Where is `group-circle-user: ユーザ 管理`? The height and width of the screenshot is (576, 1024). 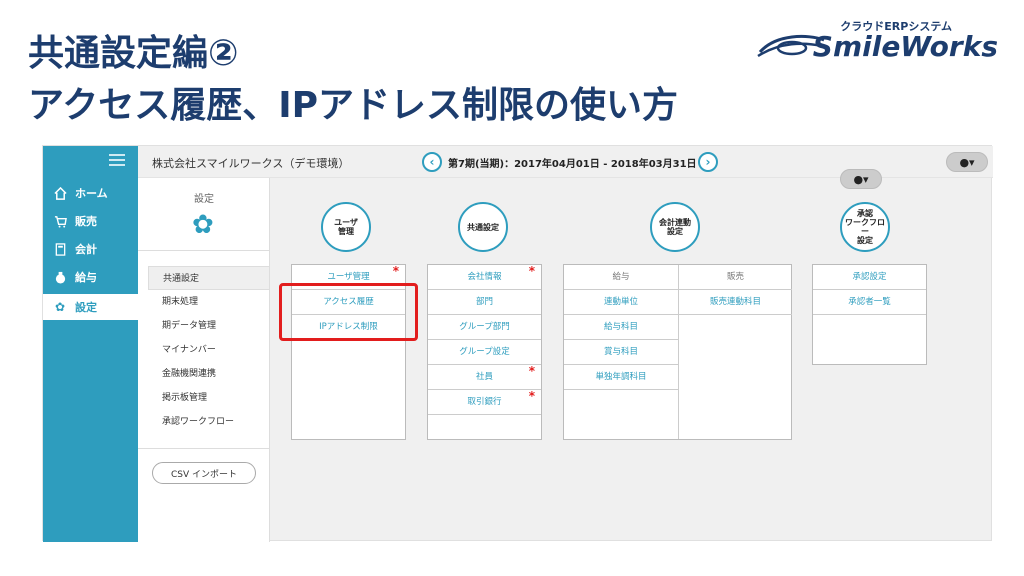 group-circle-user: ユーザ 管理 is located at coordinates (346, 227).